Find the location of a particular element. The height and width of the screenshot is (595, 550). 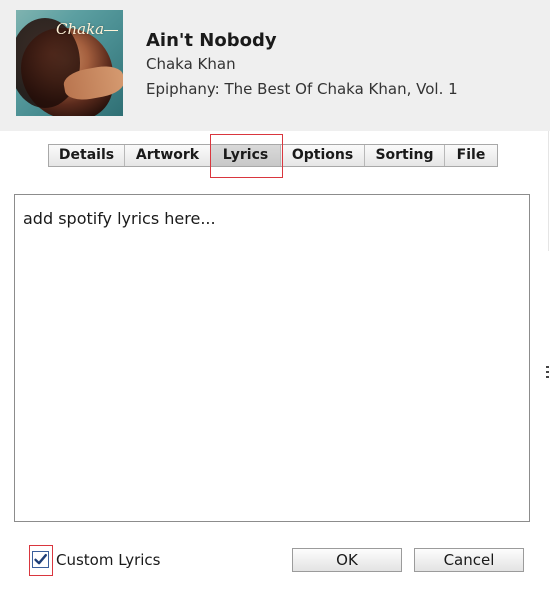

tab-options: Options is located at coordinates (323, 155).